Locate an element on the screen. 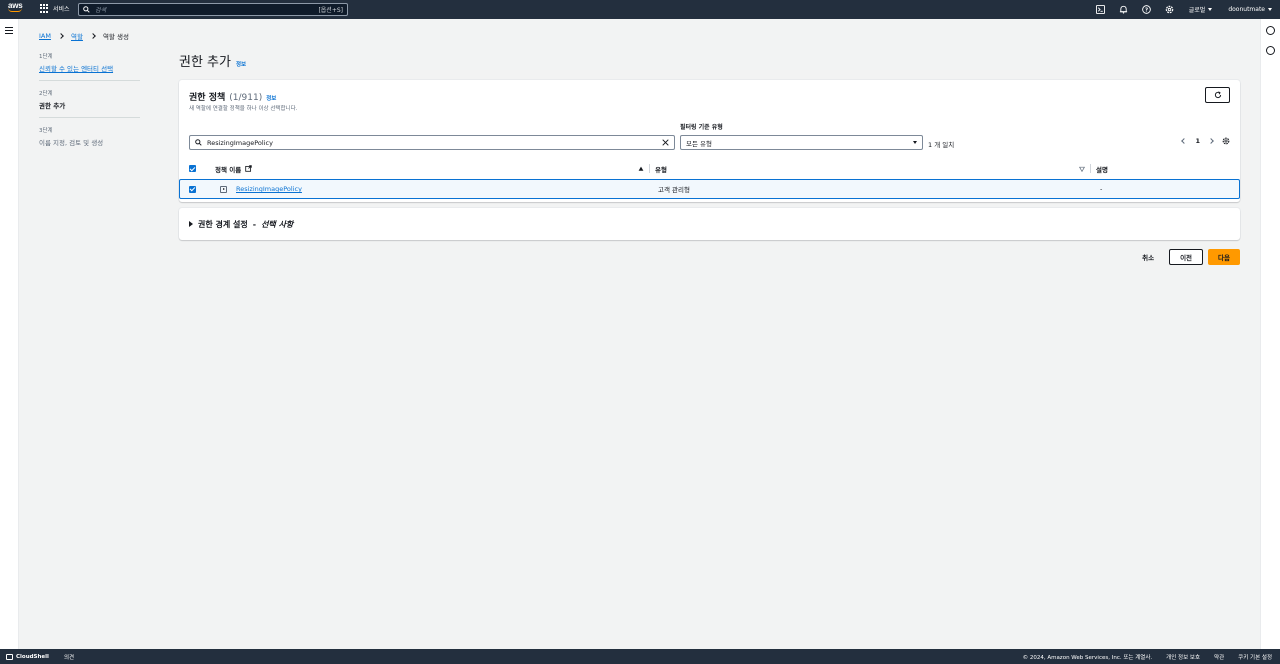 The height and width of the screenshot is (664, 1280). pagination: 1 is located at coordinates (1205, 141).